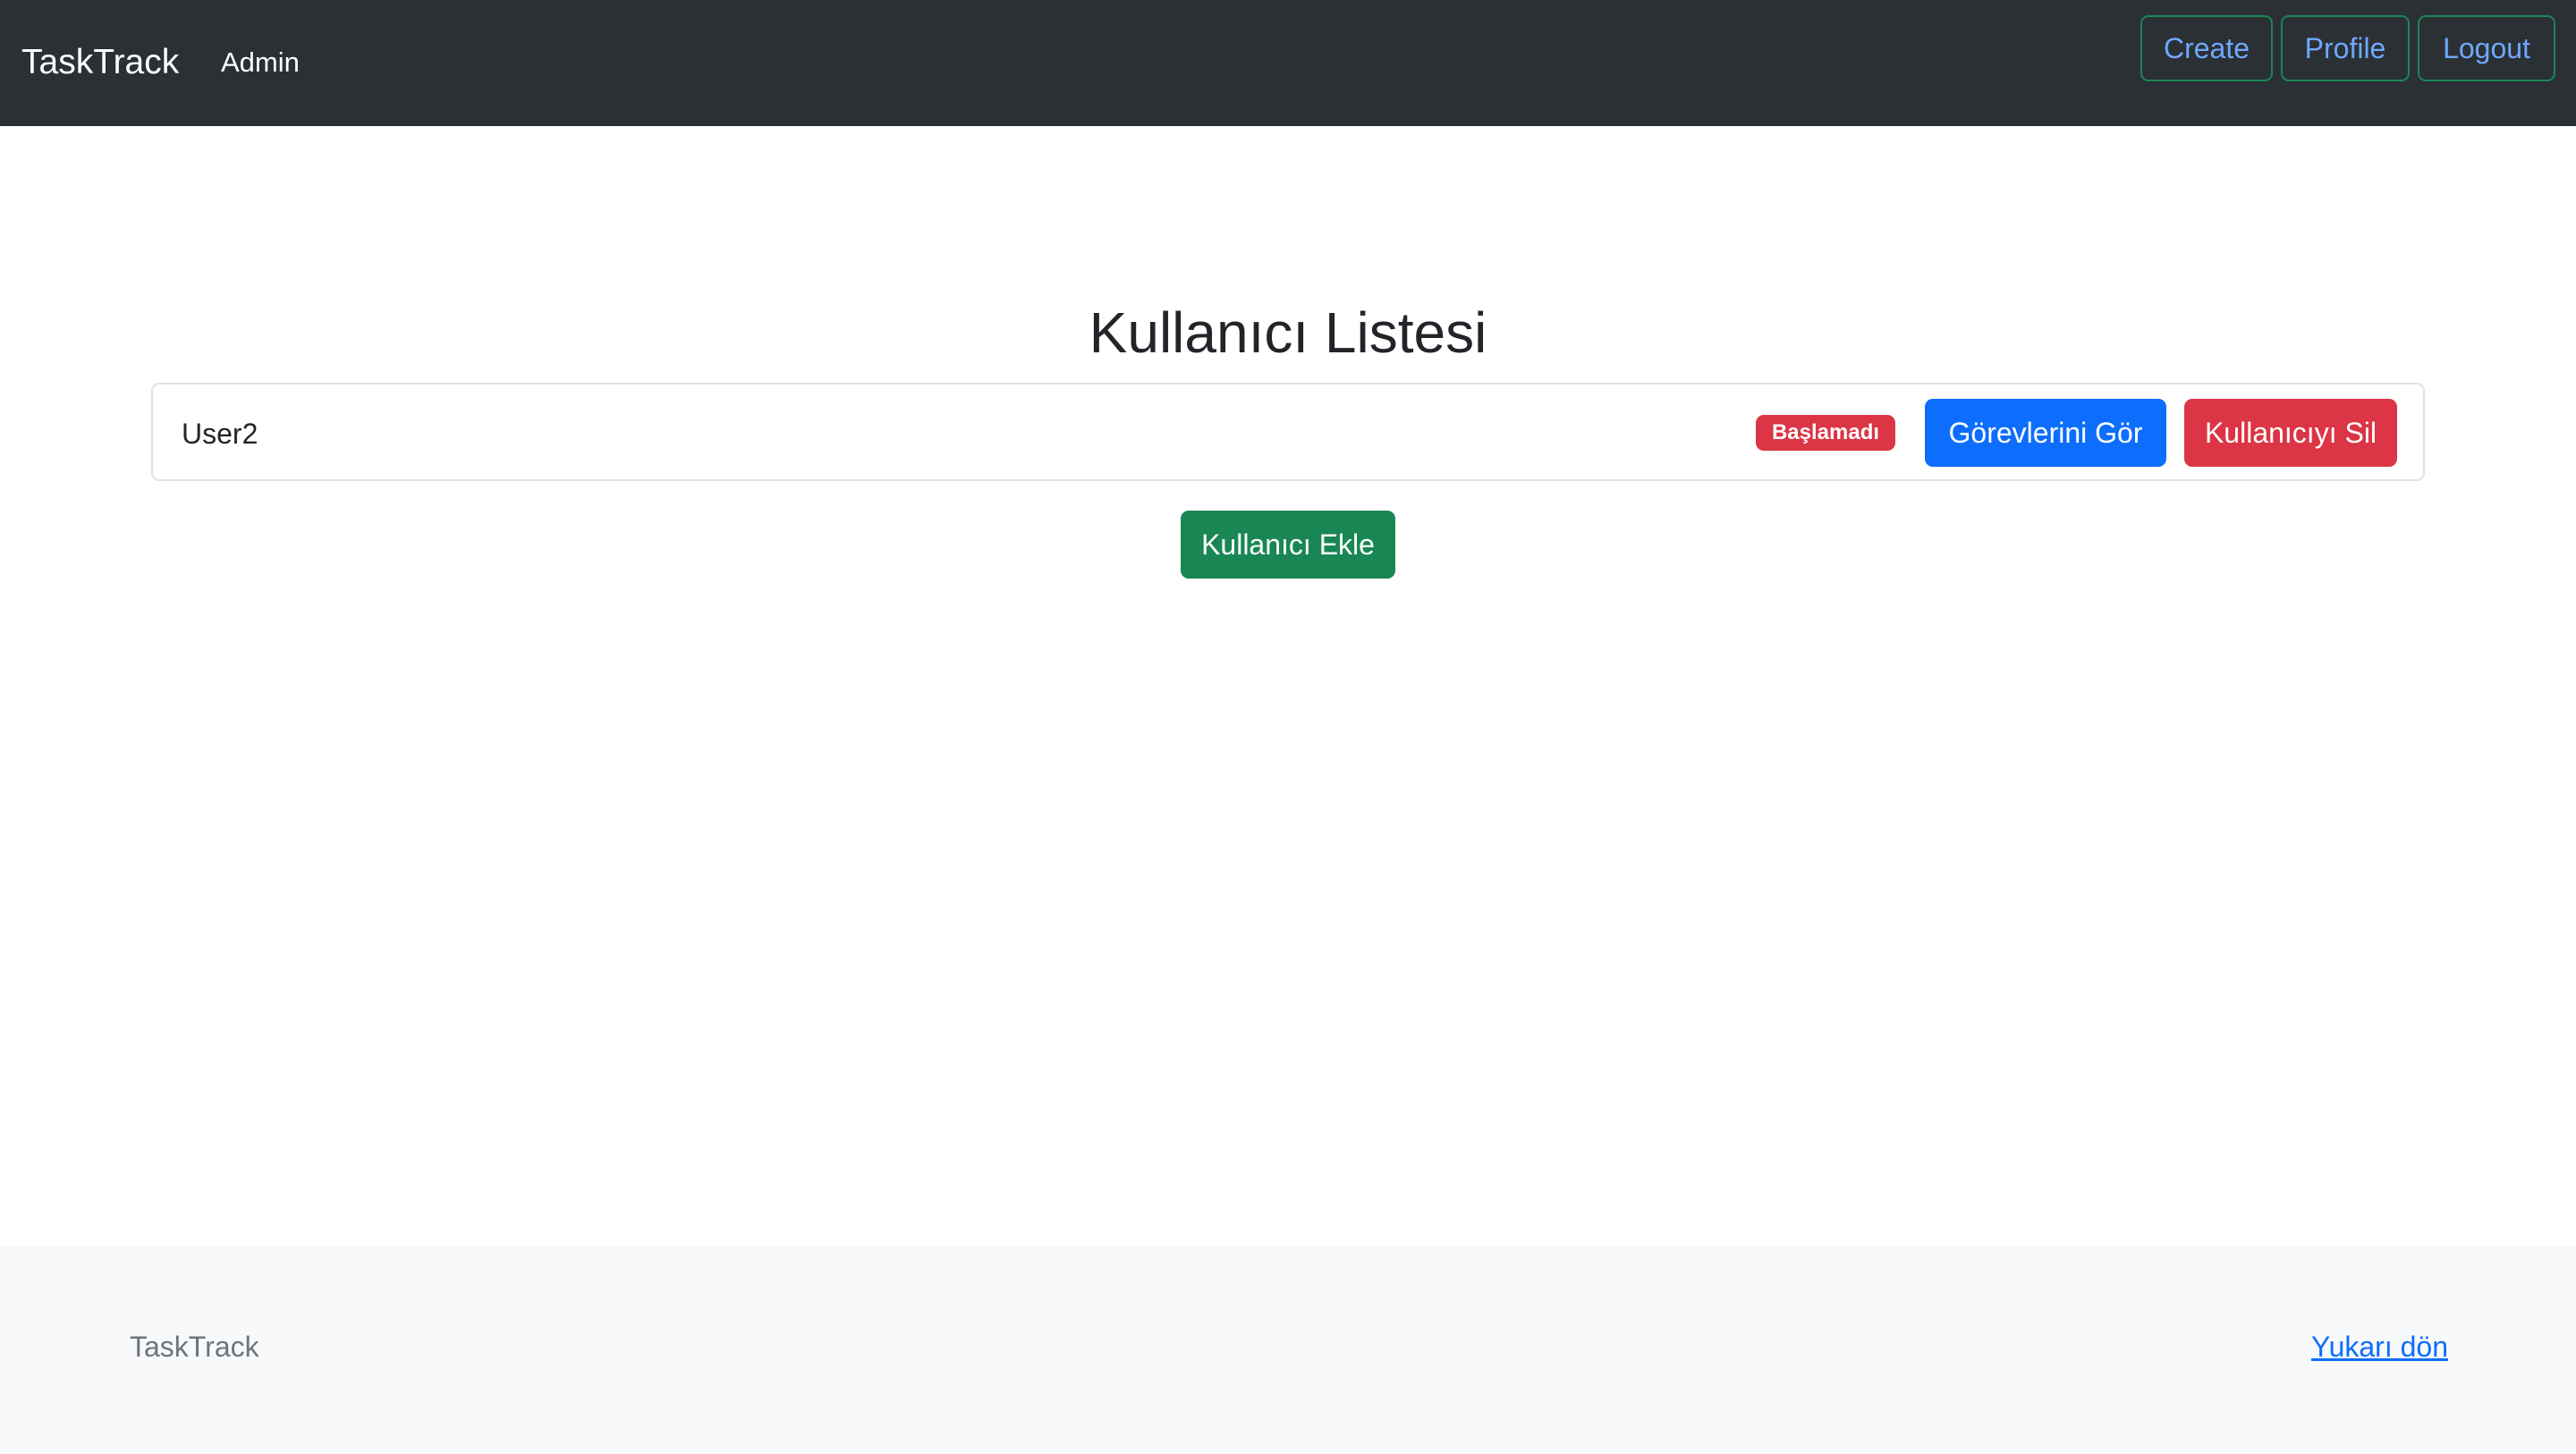 This screenshot has width=2576, height=1454. Describe the element at coordinates (2045, 433) in the screenshot. I see `view-tasks-button: Görevlerini Gör` at that location.